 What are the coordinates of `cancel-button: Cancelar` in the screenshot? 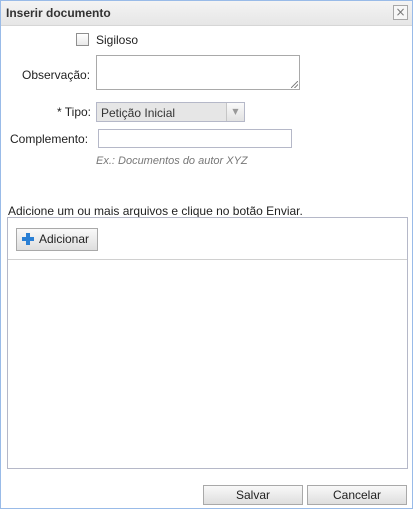 It's located at (357, 495).